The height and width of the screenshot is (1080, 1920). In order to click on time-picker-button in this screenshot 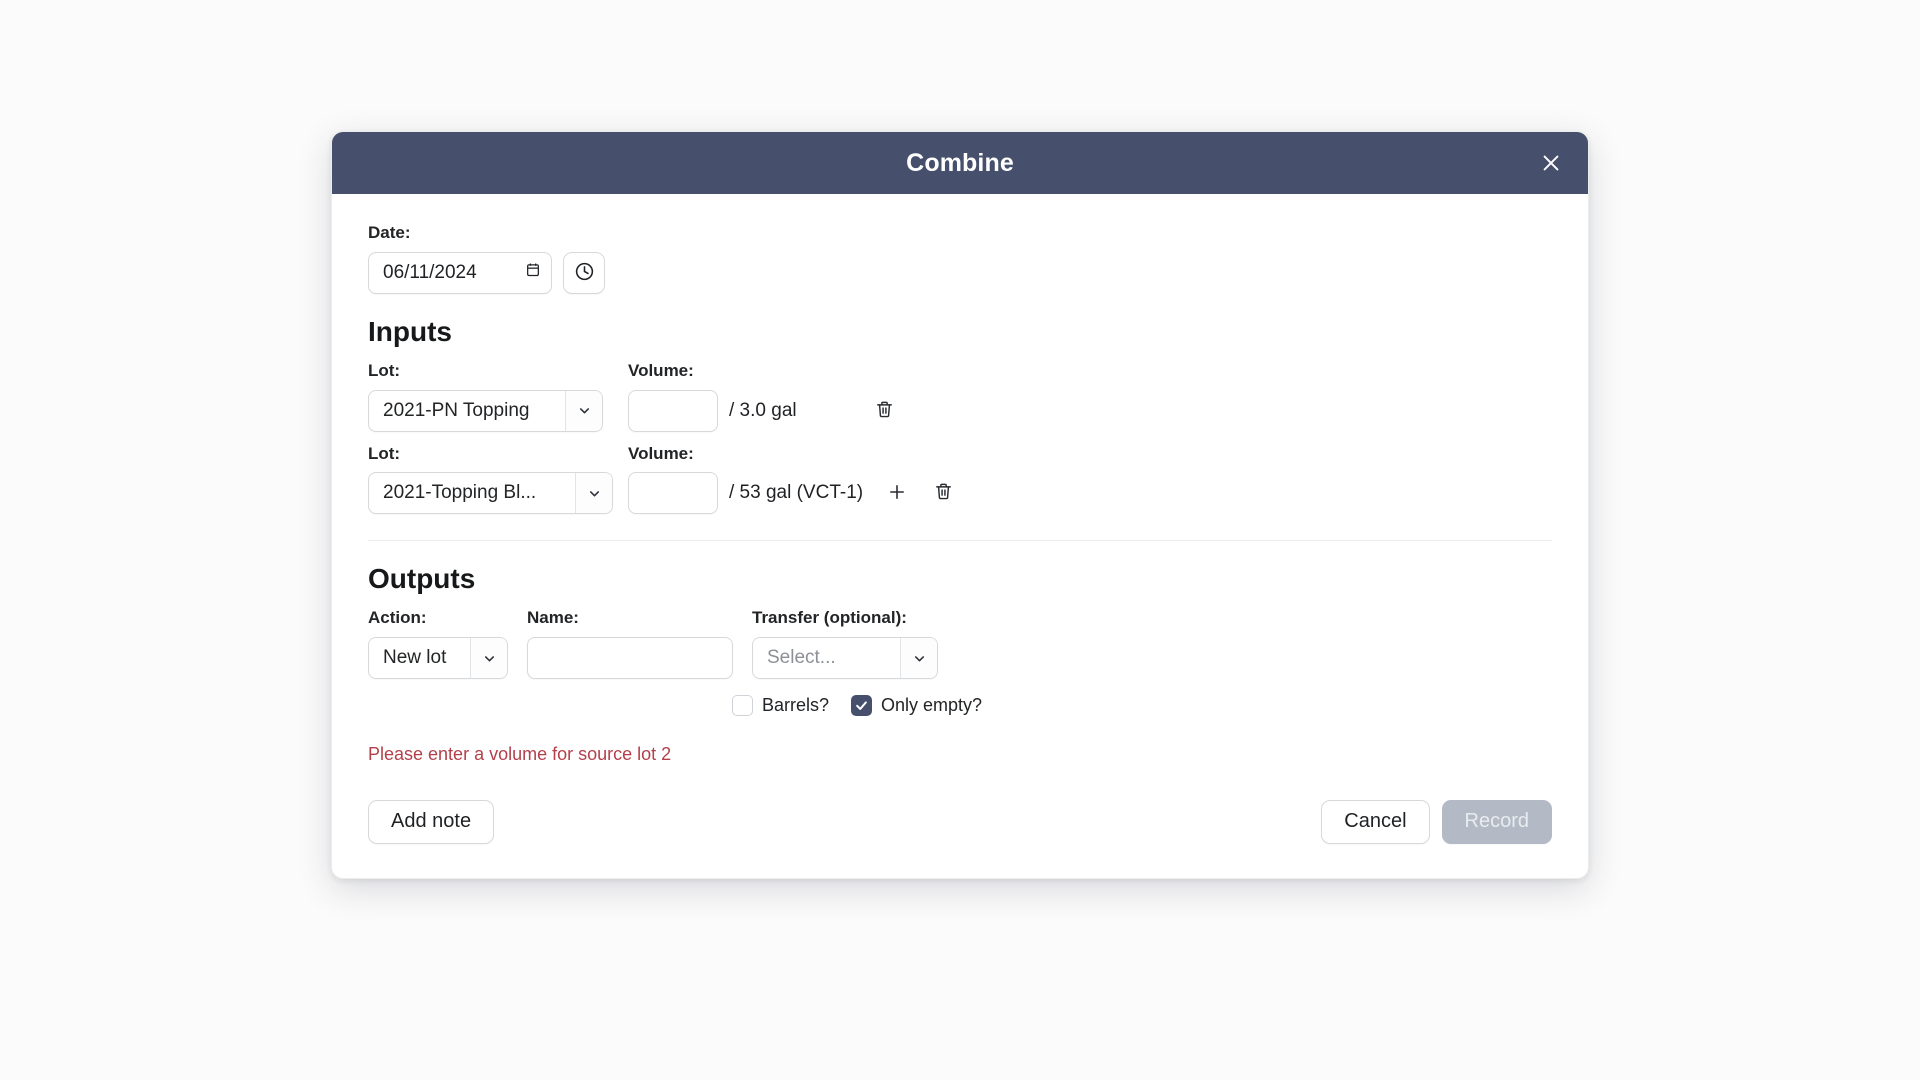, I will do `click(584, 272)`.